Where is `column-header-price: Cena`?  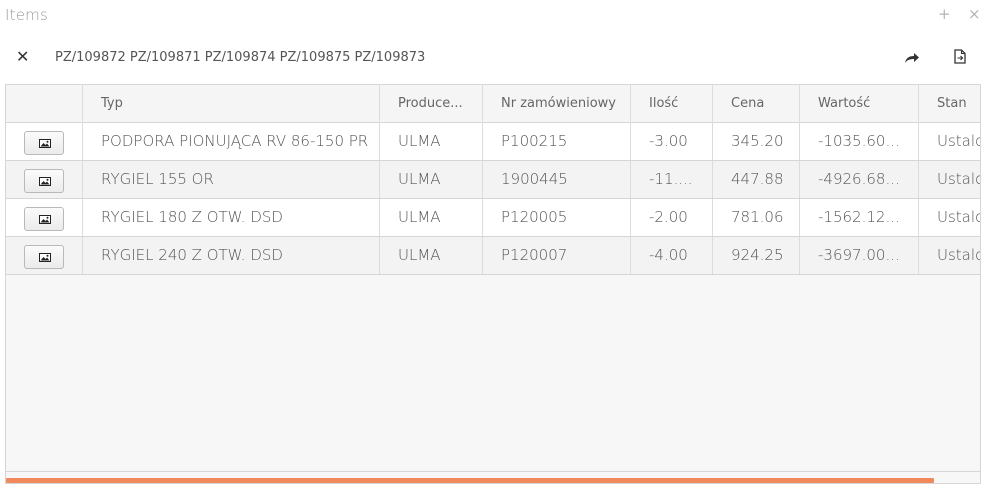
column-header-price: Cena is located at coordinates (756, 104).